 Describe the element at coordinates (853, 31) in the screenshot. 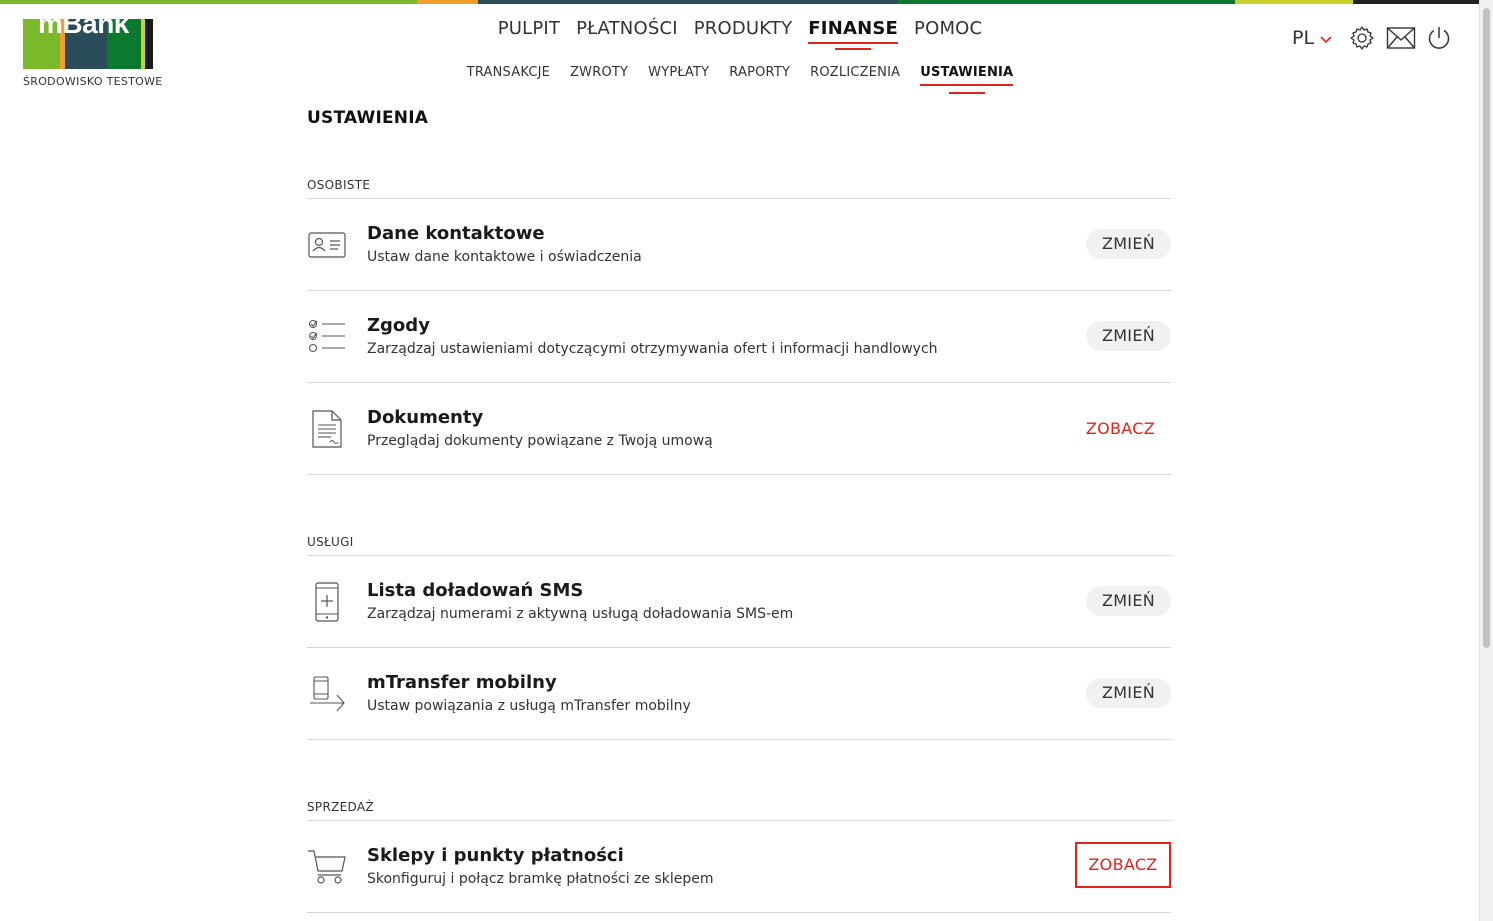

I see `nav-finanse: FINANSE` at that location.